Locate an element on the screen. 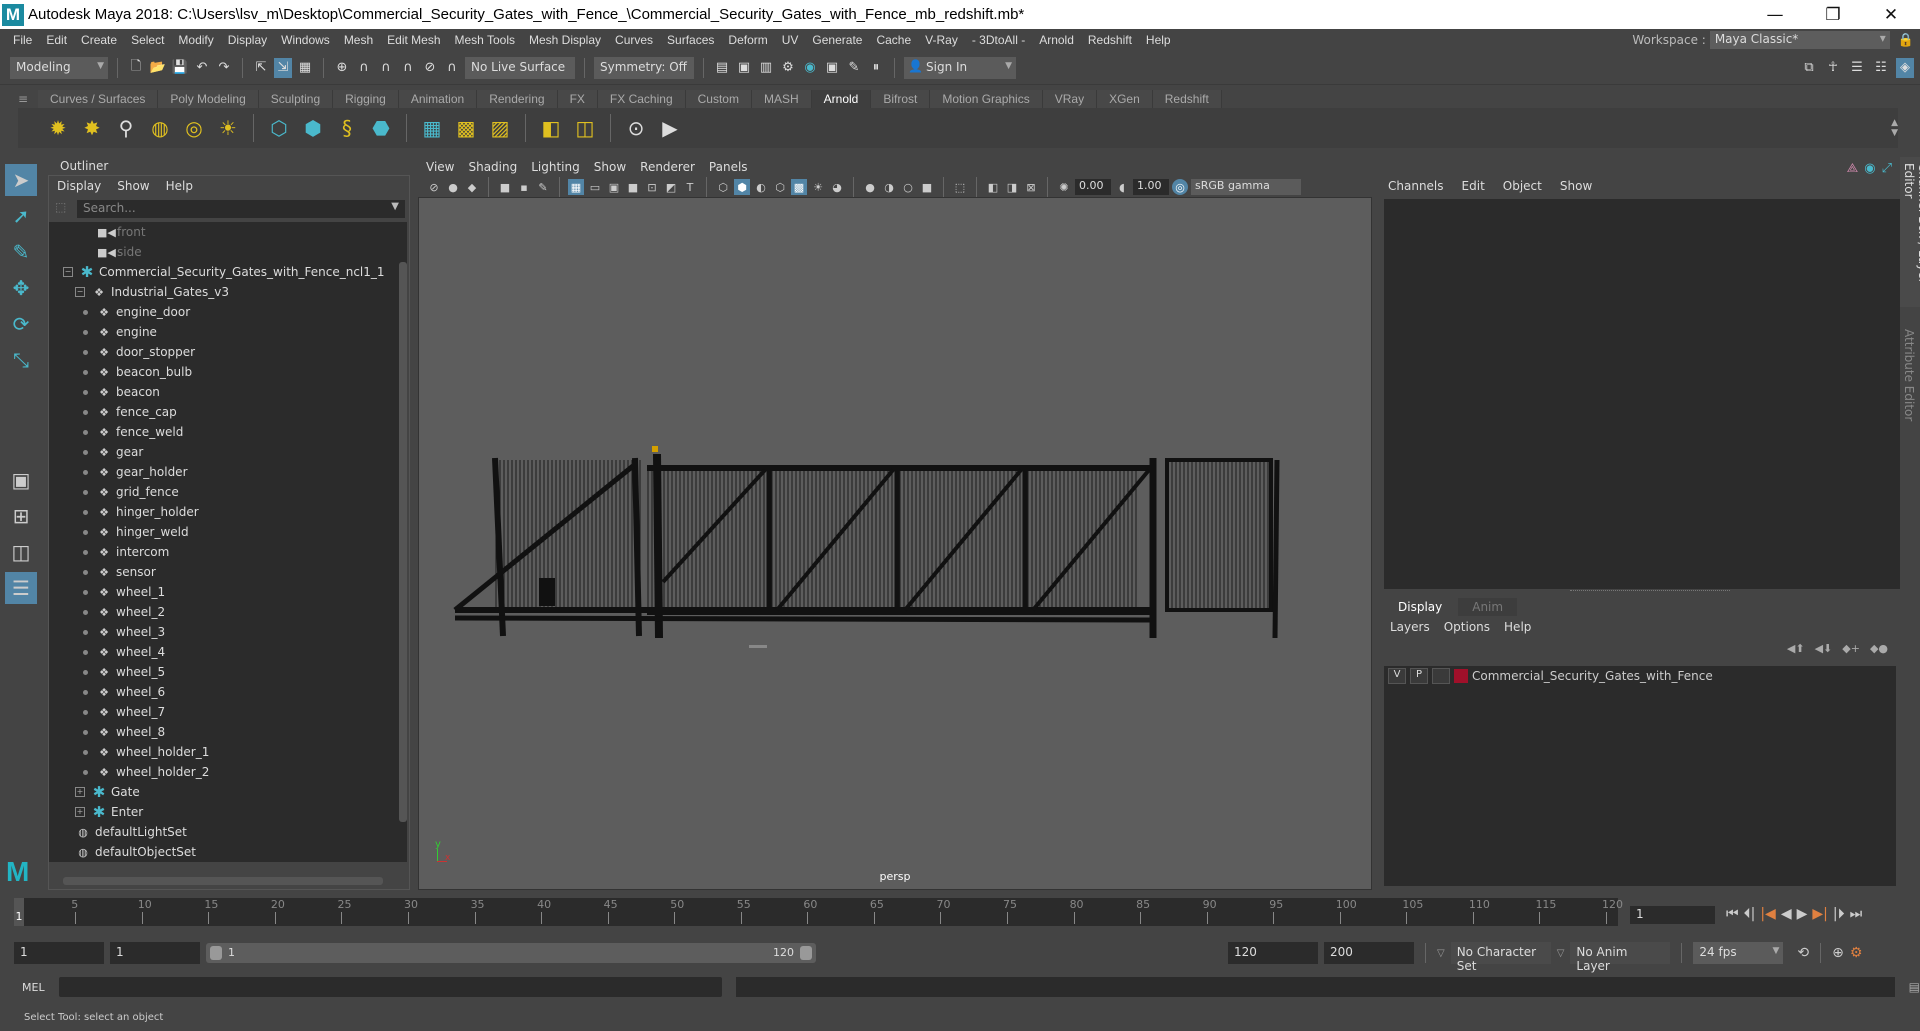 The width and height of the screenshot is (1920, 1031). flush-textures-icon: ▨ is located at coordinates (500, 128).